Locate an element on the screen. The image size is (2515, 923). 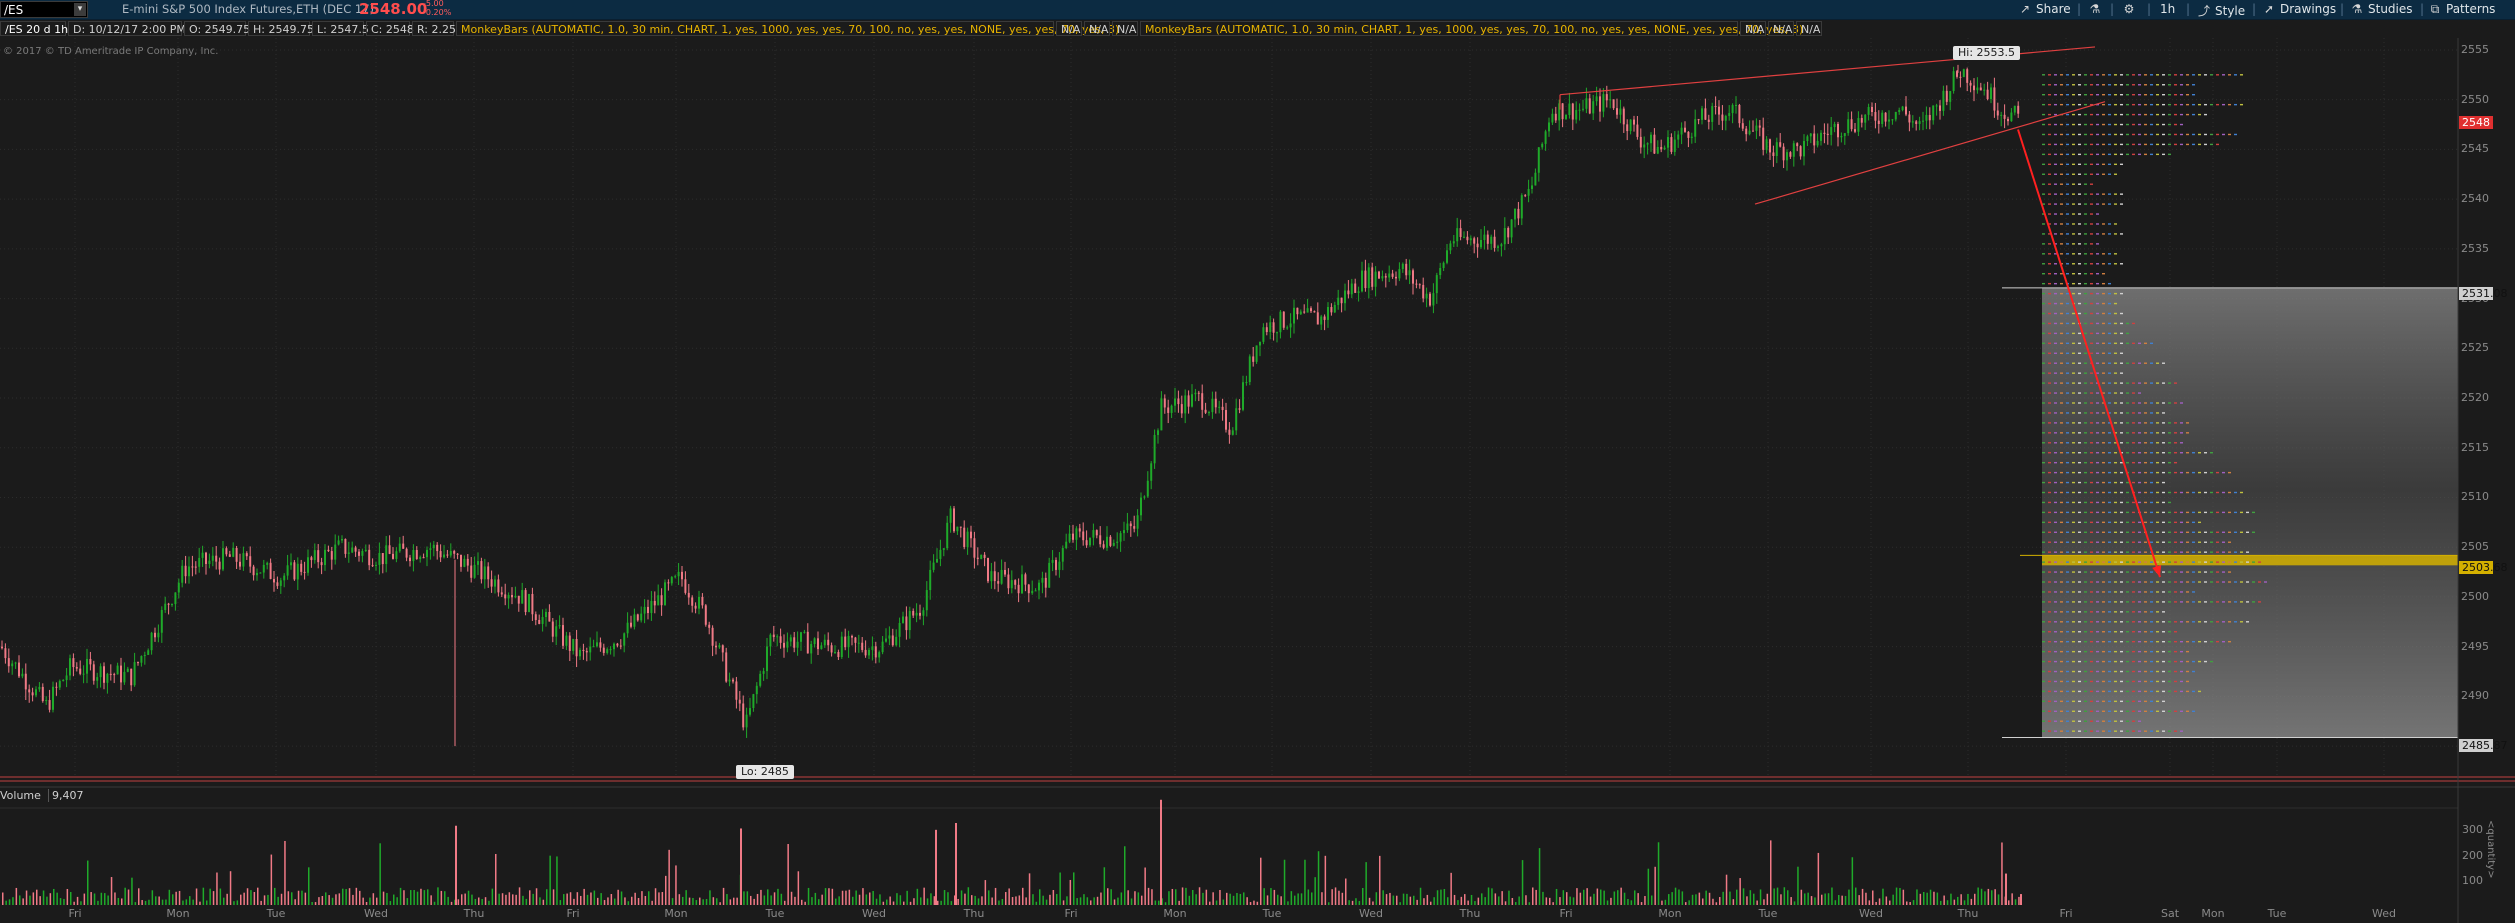
style-button: ⤴ Style is located at coordinates (2221, 10).